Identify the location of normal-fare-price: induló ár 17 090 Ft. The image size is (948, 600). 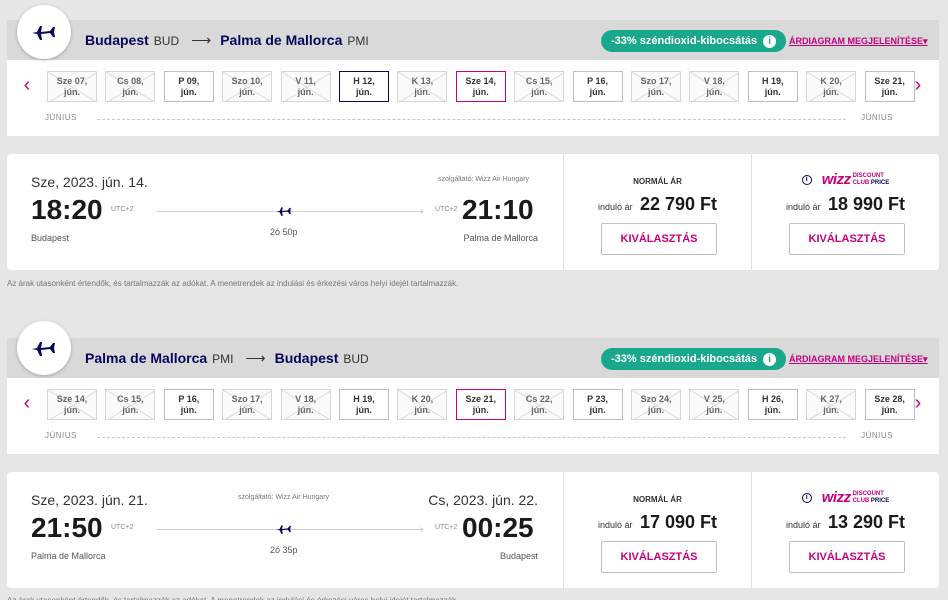
(657, 522).